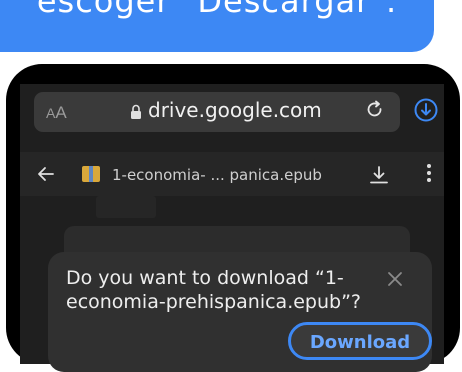 The width and height of the screenshot is (462, 372). Describe the element at coordinates (91, 174) in the screenshot. I see `archive-file-icon` at that location.